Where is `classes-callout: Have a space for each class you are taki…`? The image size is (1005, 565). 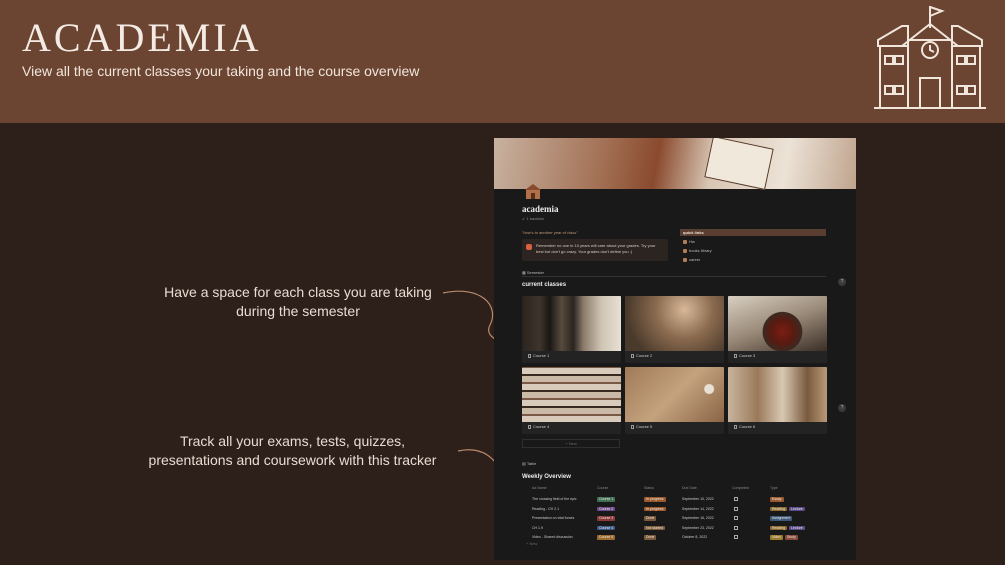
classes-callout: Have a space for each class you are taki… is located at coordinates (298, 302).